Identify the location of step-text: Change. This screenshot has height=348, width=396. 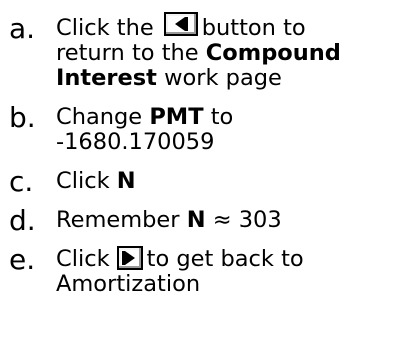
(99, 117).